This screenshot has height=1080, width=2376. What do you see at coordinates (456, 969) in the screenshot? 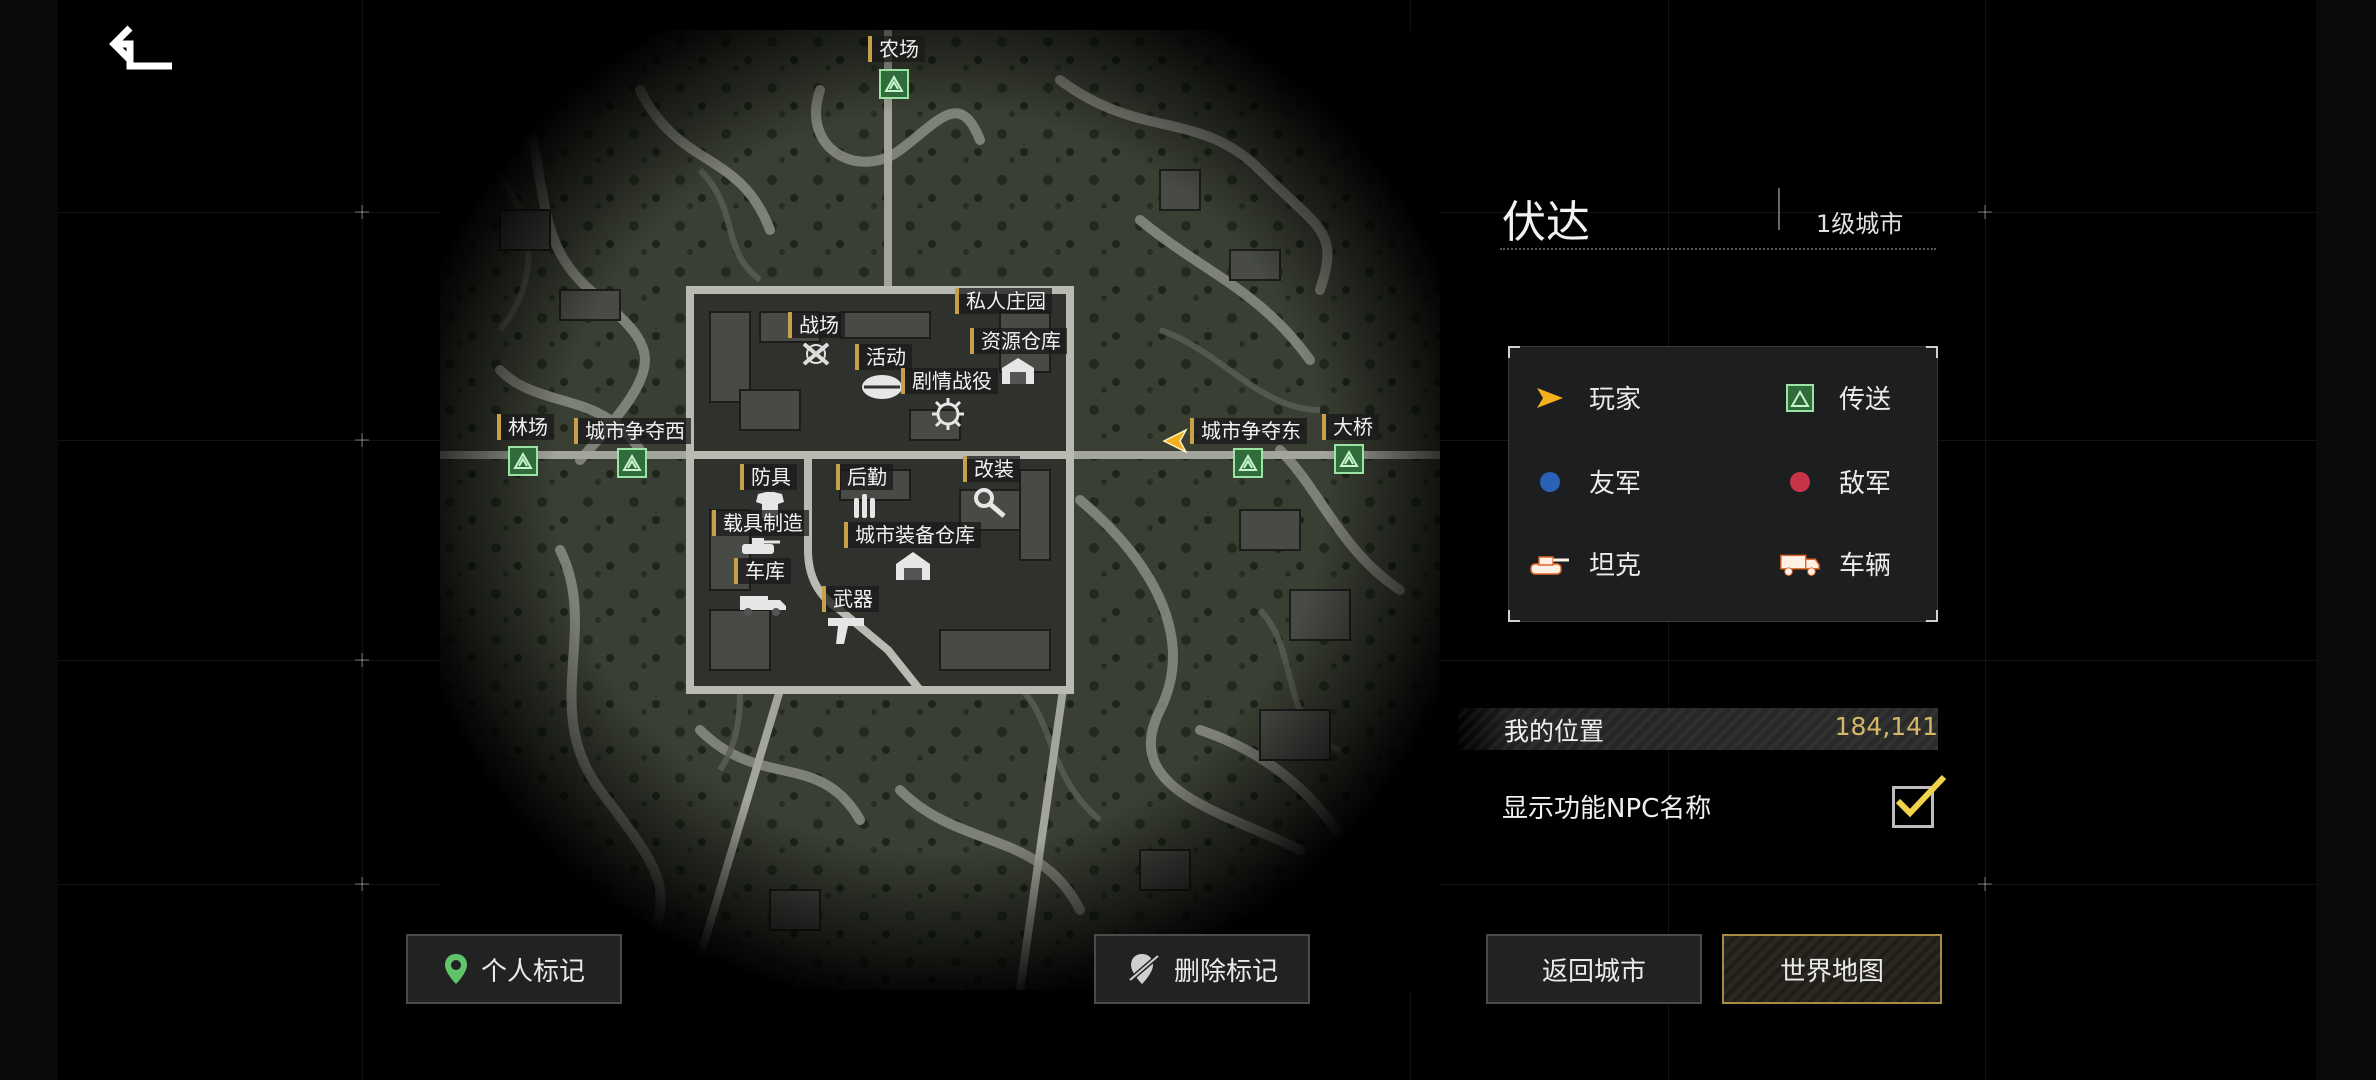
I see `location-pin-icon` at bounding box center [456, 969].